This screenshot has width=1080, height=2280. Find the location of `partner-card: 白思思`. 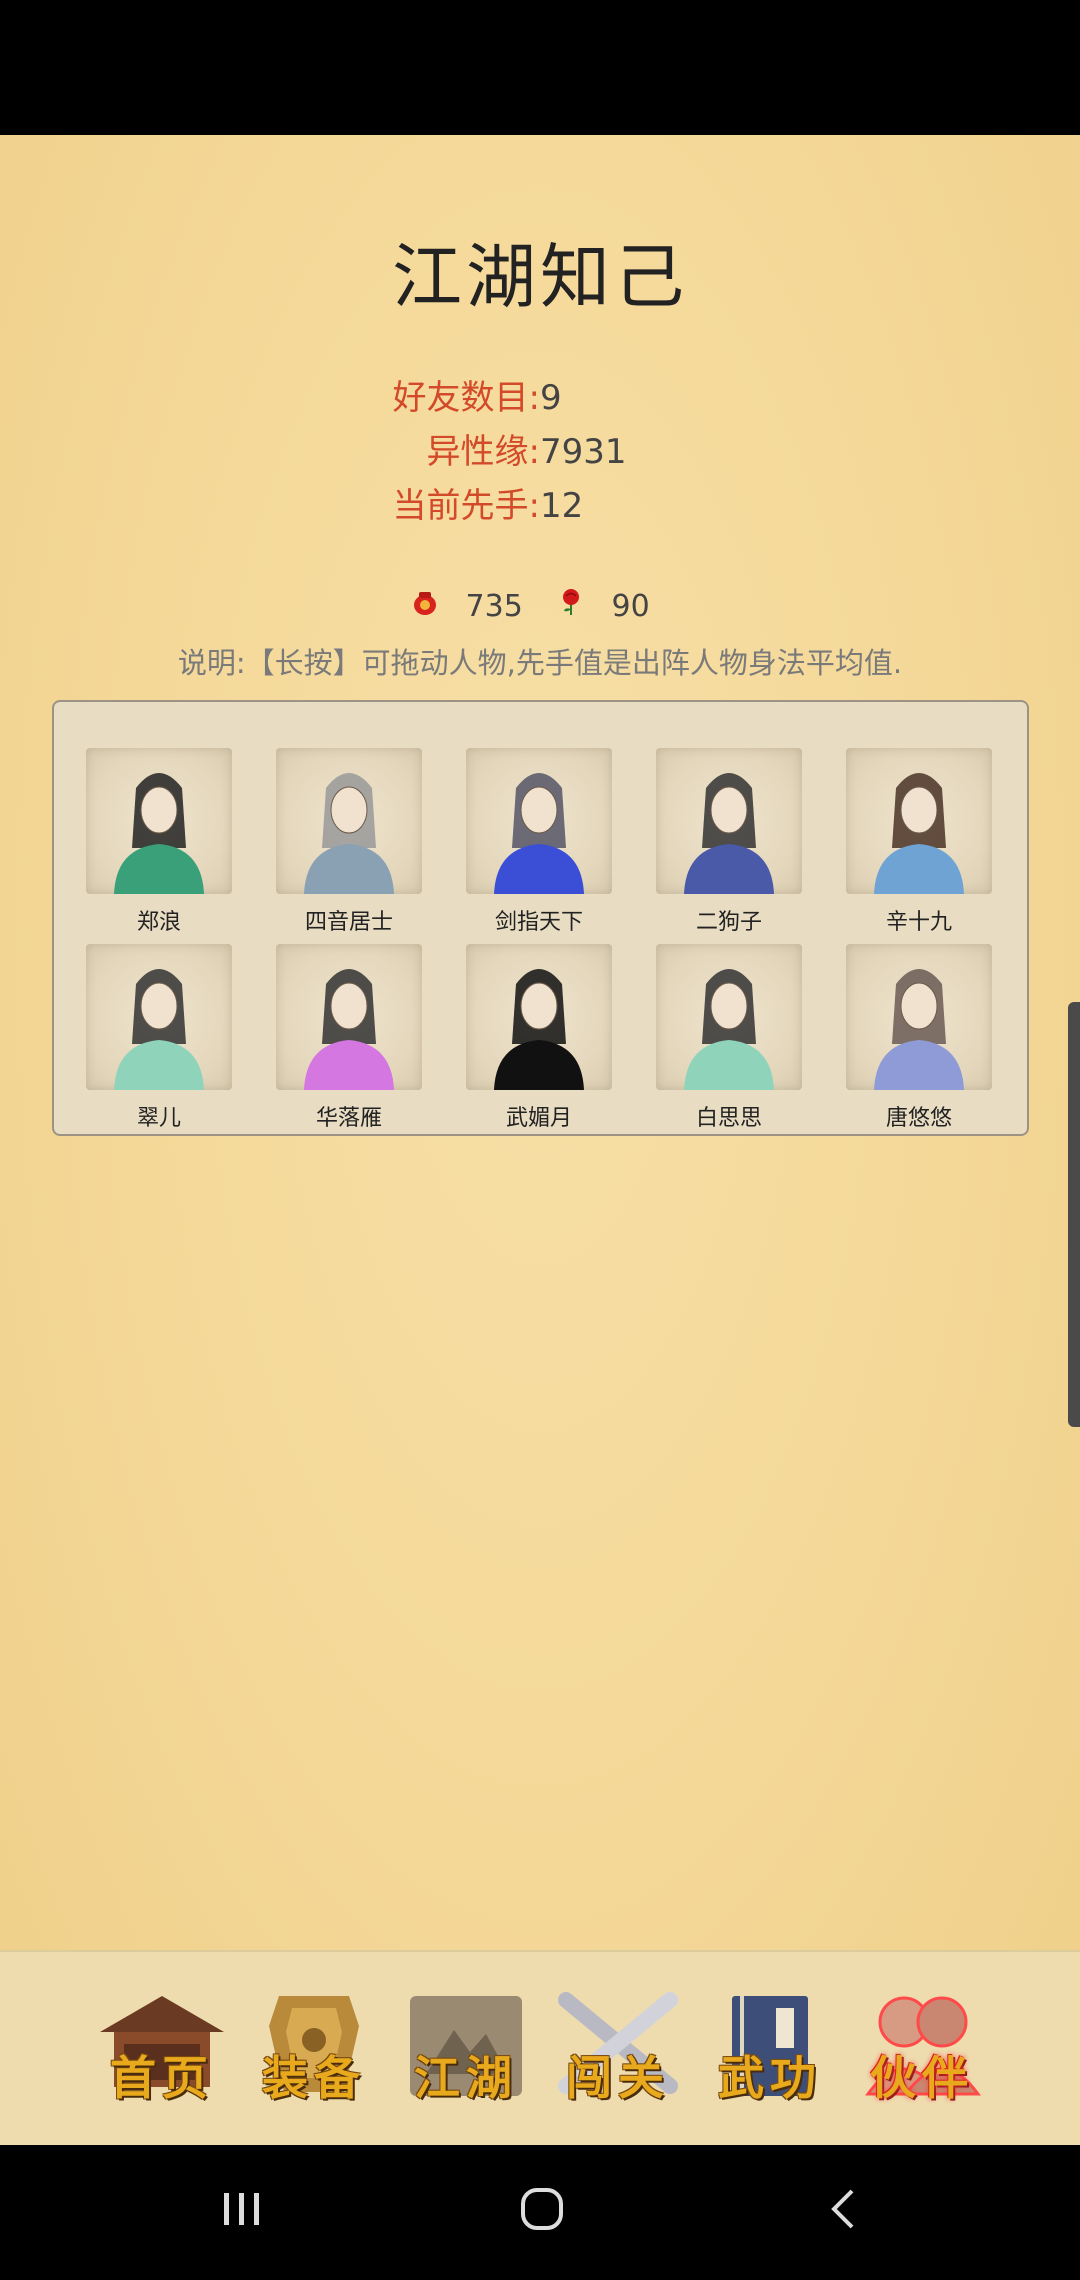

partner-card: 白思思 is located at coordinates (729, 1038).